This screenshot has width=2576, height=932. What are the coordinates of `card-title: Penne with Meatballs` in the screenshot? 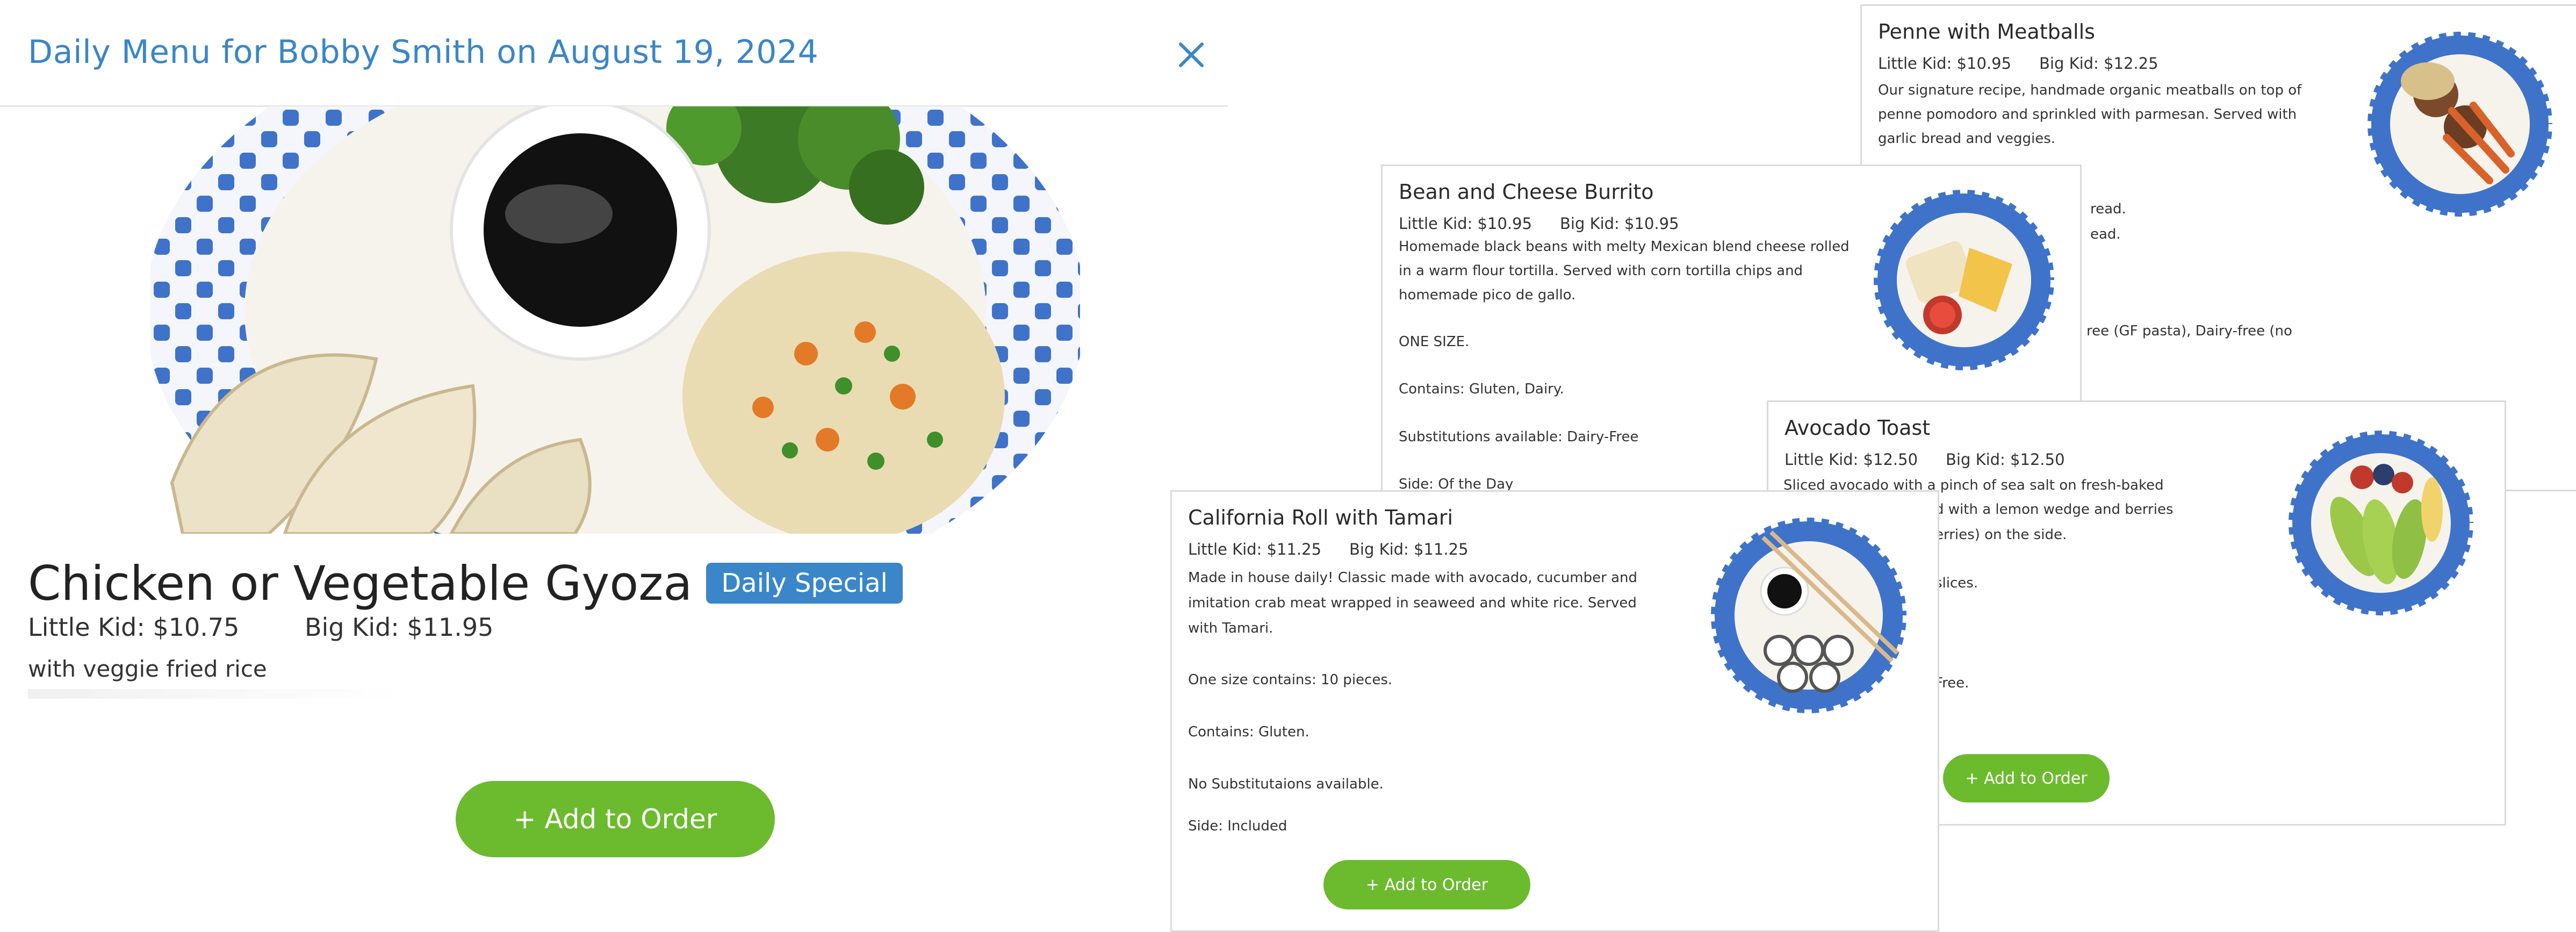 It's located at (1986, 32).